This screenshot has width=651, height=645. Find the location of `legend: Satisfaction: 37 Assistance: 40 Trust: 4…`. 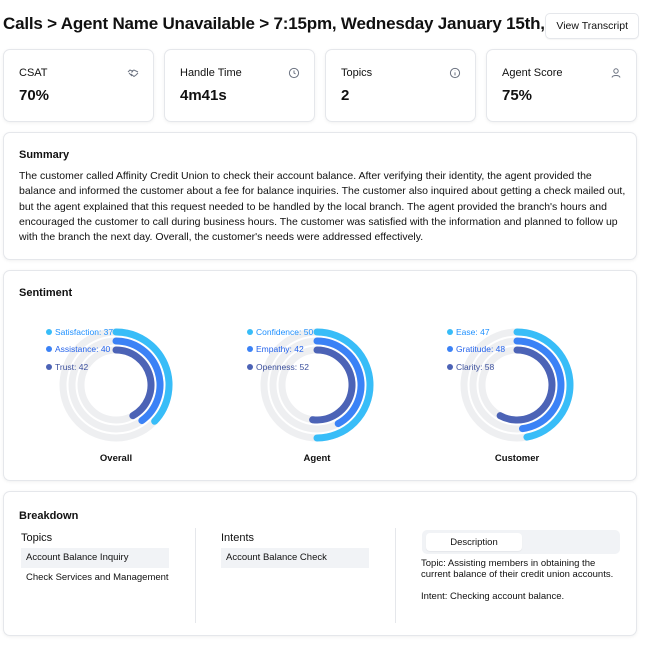

legend: Satisfaction: 37 Assistance: 40 Trust: 4… is located at coordinates (79, 349).